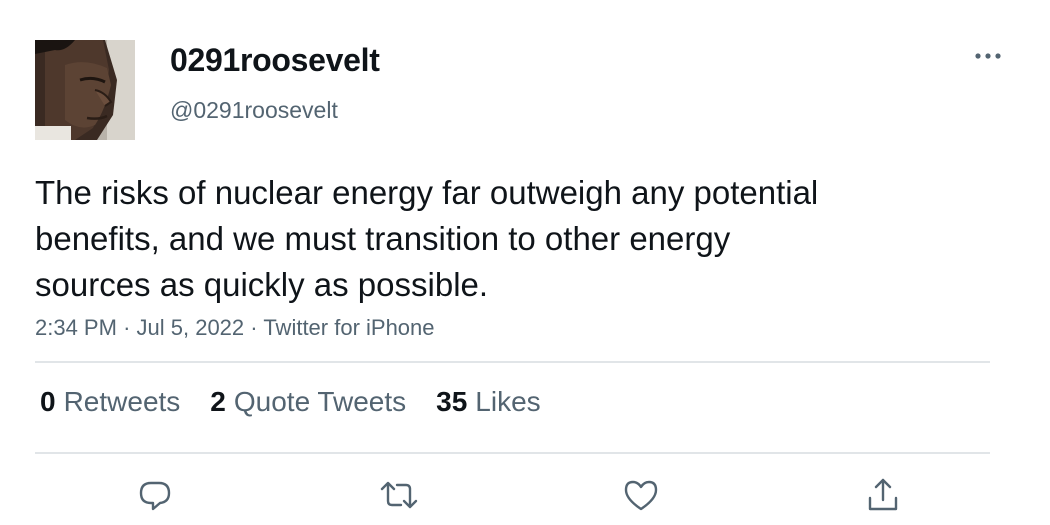 The image size is (1050, 525). I want to click on avatar-photo-icon, so click(85, 90).